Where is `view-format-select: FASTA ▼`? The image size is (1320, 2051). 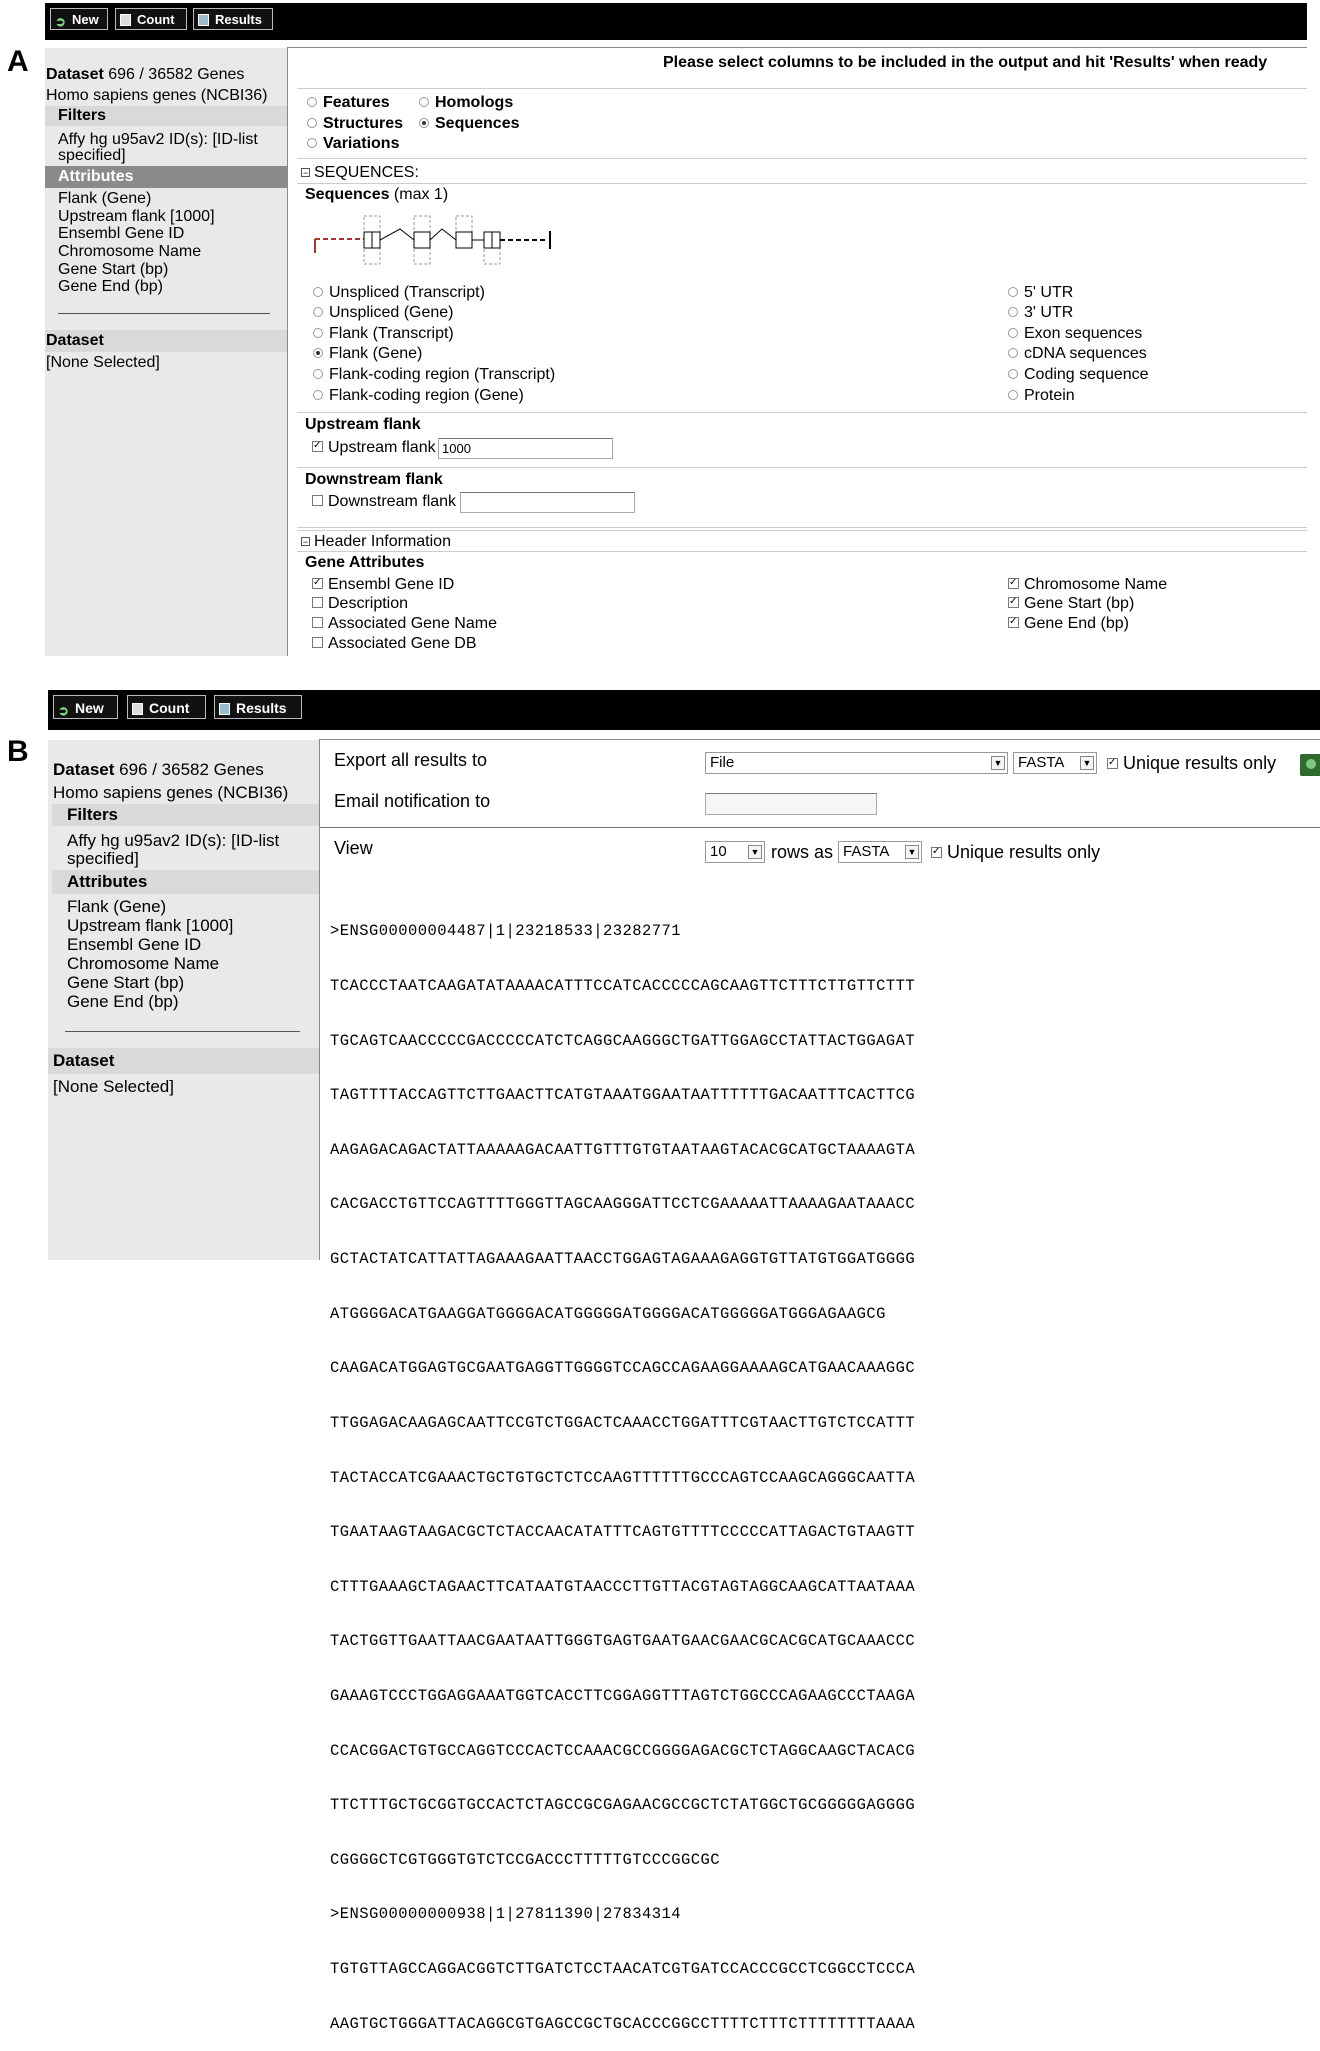 view-format-select: FASTA ▼ is located at coordinates (880, 852).